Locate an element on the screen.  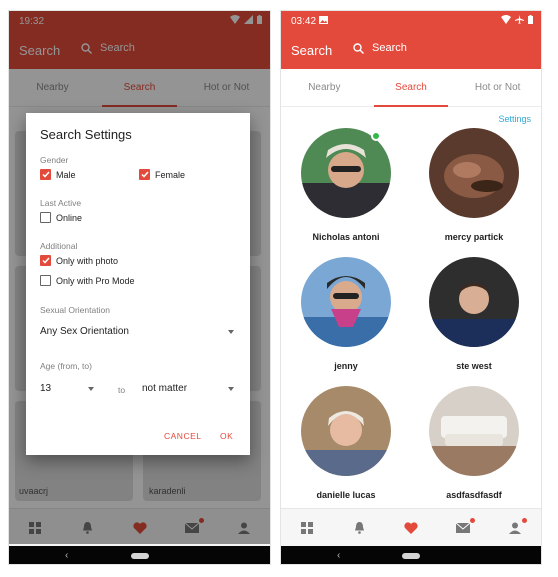
tab-hot-or-not: Hot or Not is located at coordinates (497, 87).